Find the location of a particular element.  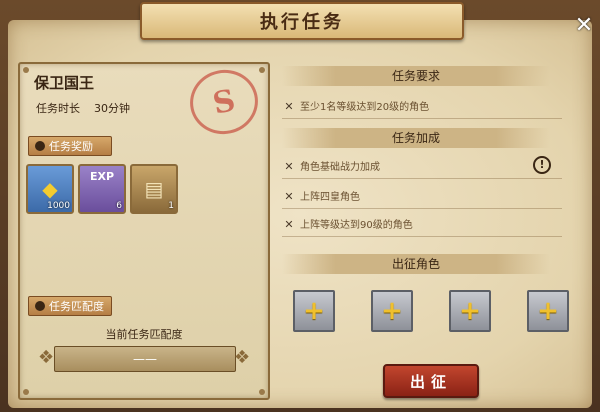

reward-item-exp: EXP 6 is located at coordinates (102, 189).